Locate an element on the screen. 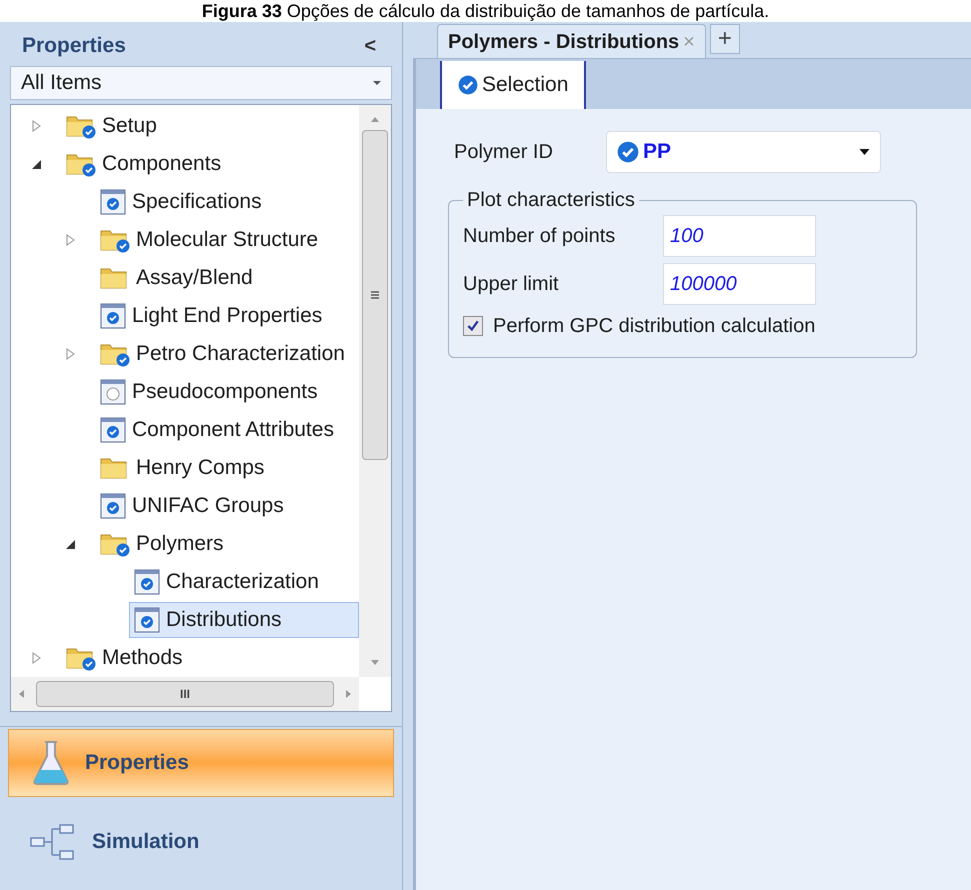 The width and height of the screenshot is (971, 890). tree-item: UNIFAC Groups is located at coordinates (194, 506).